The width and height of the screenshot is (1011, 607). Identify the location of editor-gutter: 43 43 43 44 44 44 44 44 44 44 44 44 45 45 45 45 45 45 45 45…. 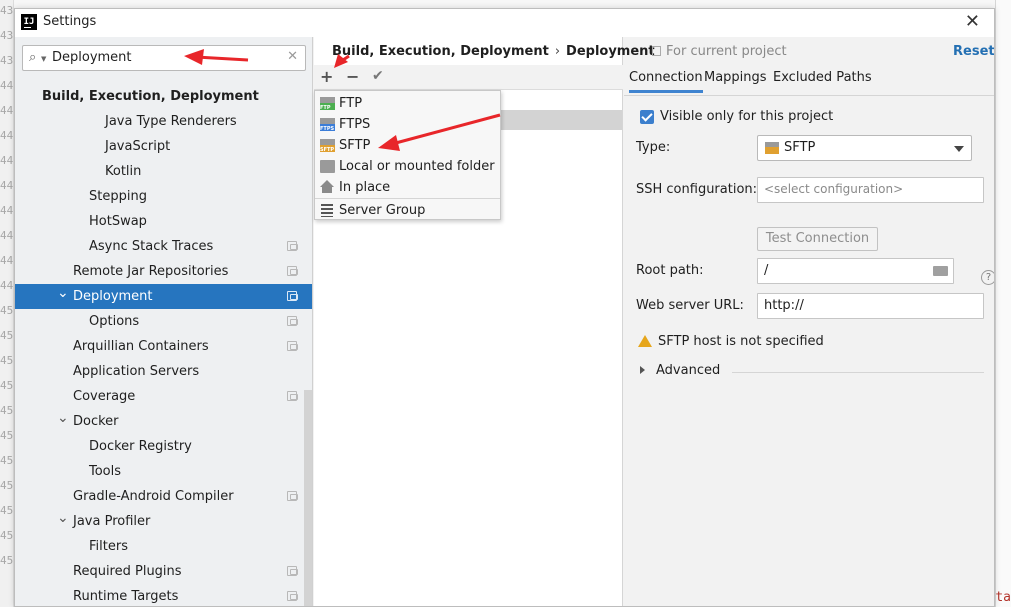
(7, 303).